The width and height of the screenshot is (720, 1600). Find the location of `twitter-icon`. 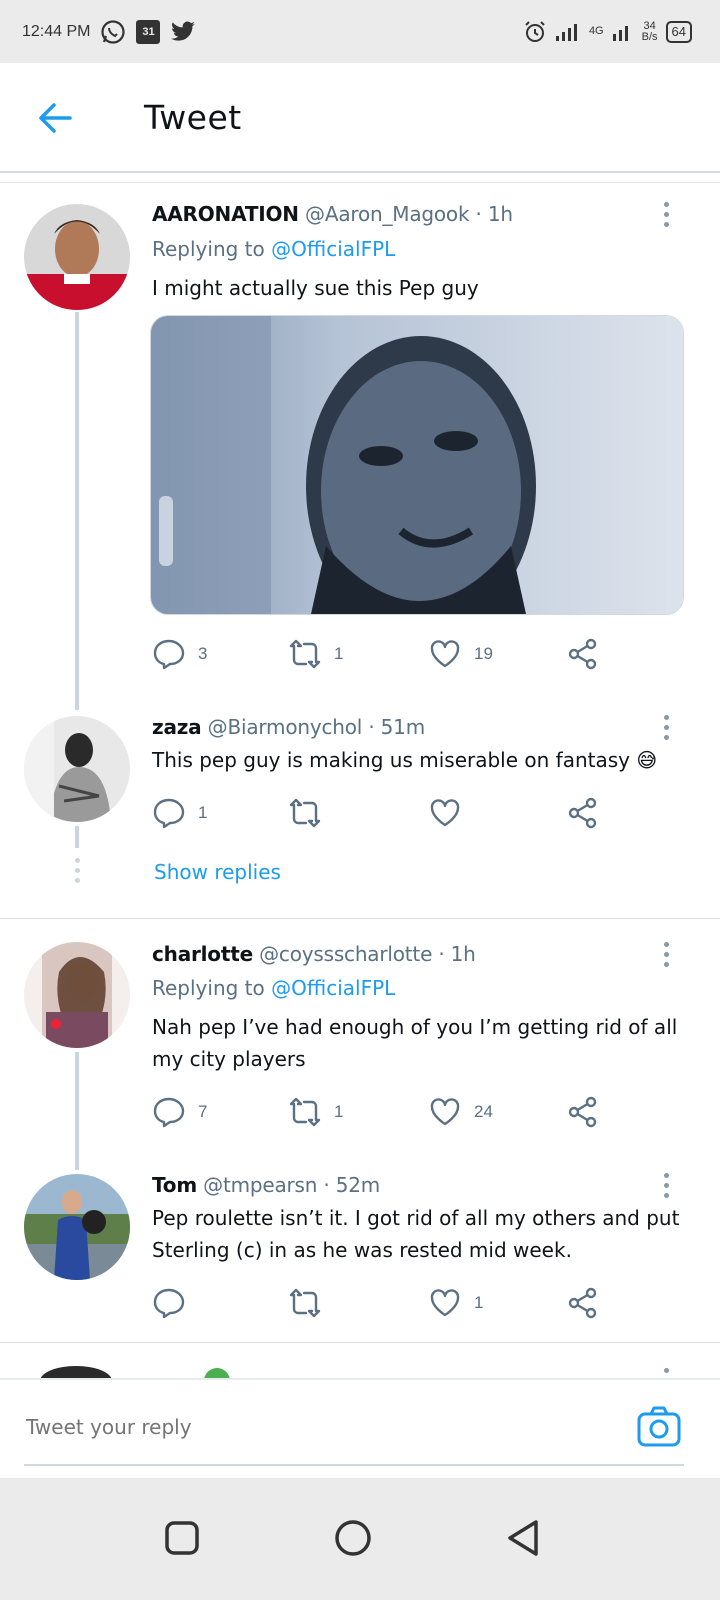

twitter-icon is located at coordinates (183, 31).